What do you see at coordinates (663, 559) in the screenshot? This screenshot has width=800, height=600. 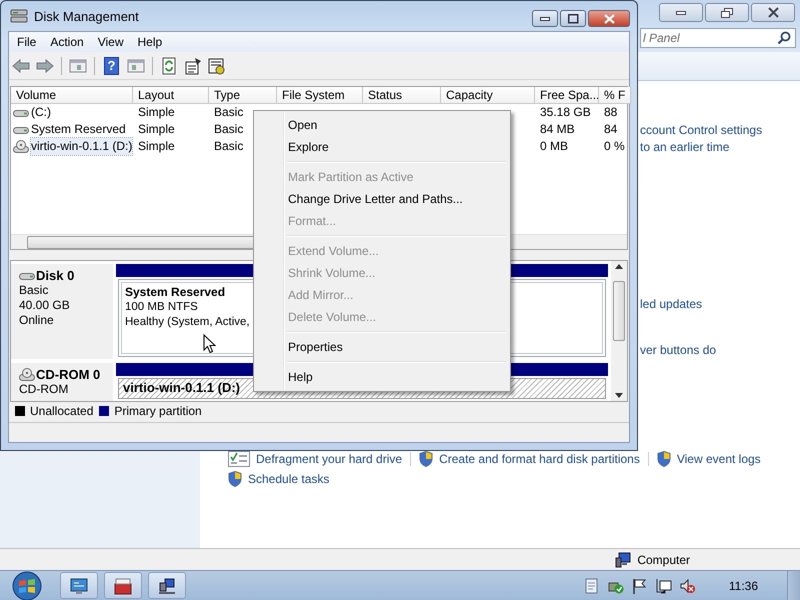 I see `location-label: Computer` at bounding box center [663, 559].